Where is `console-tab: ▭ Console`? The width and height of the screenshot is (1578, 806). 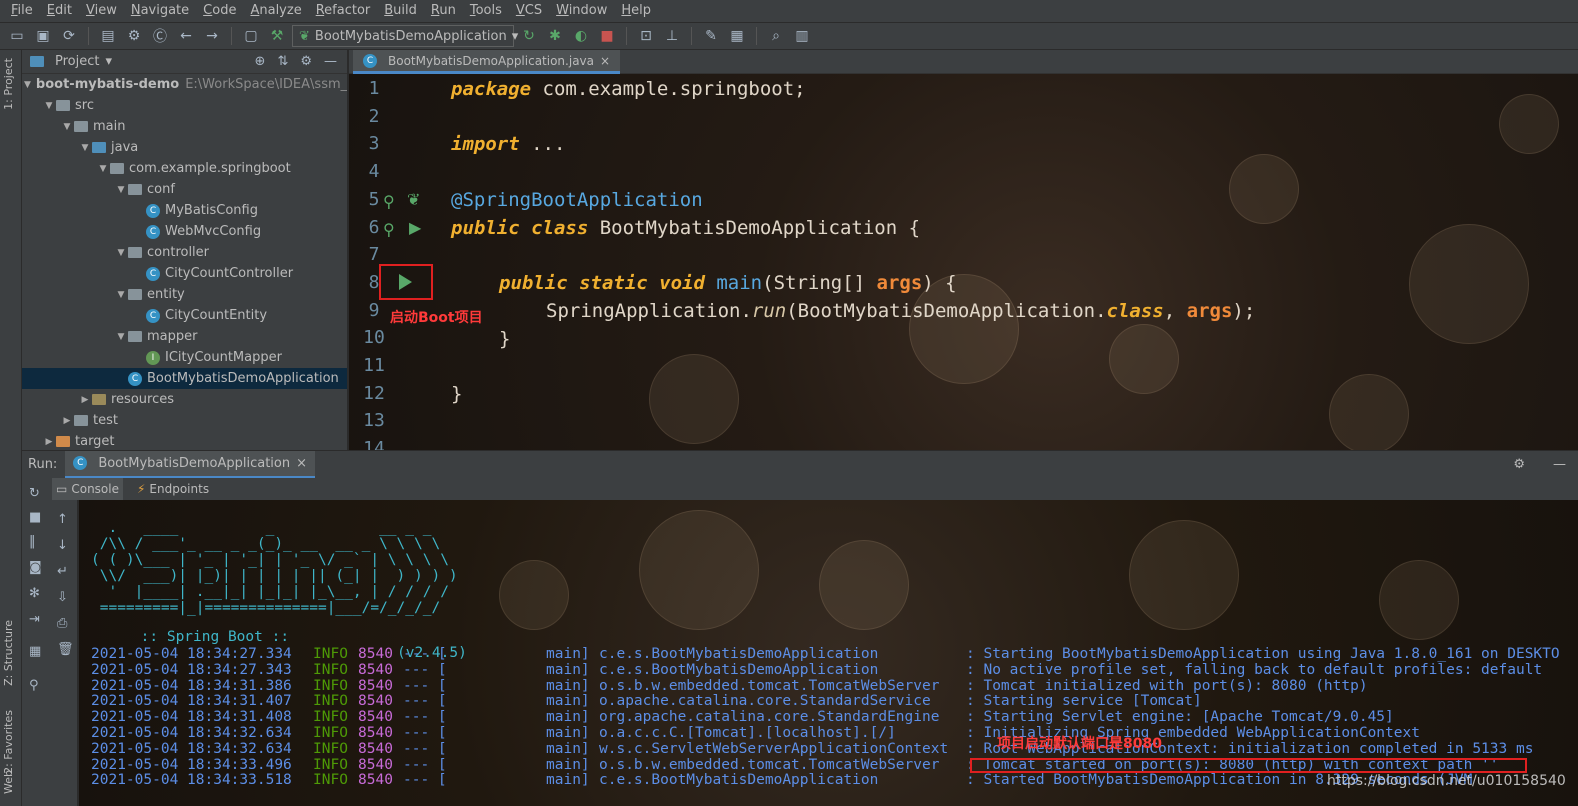
console-tab: ▭ Console is located at coordinates (87, 489).